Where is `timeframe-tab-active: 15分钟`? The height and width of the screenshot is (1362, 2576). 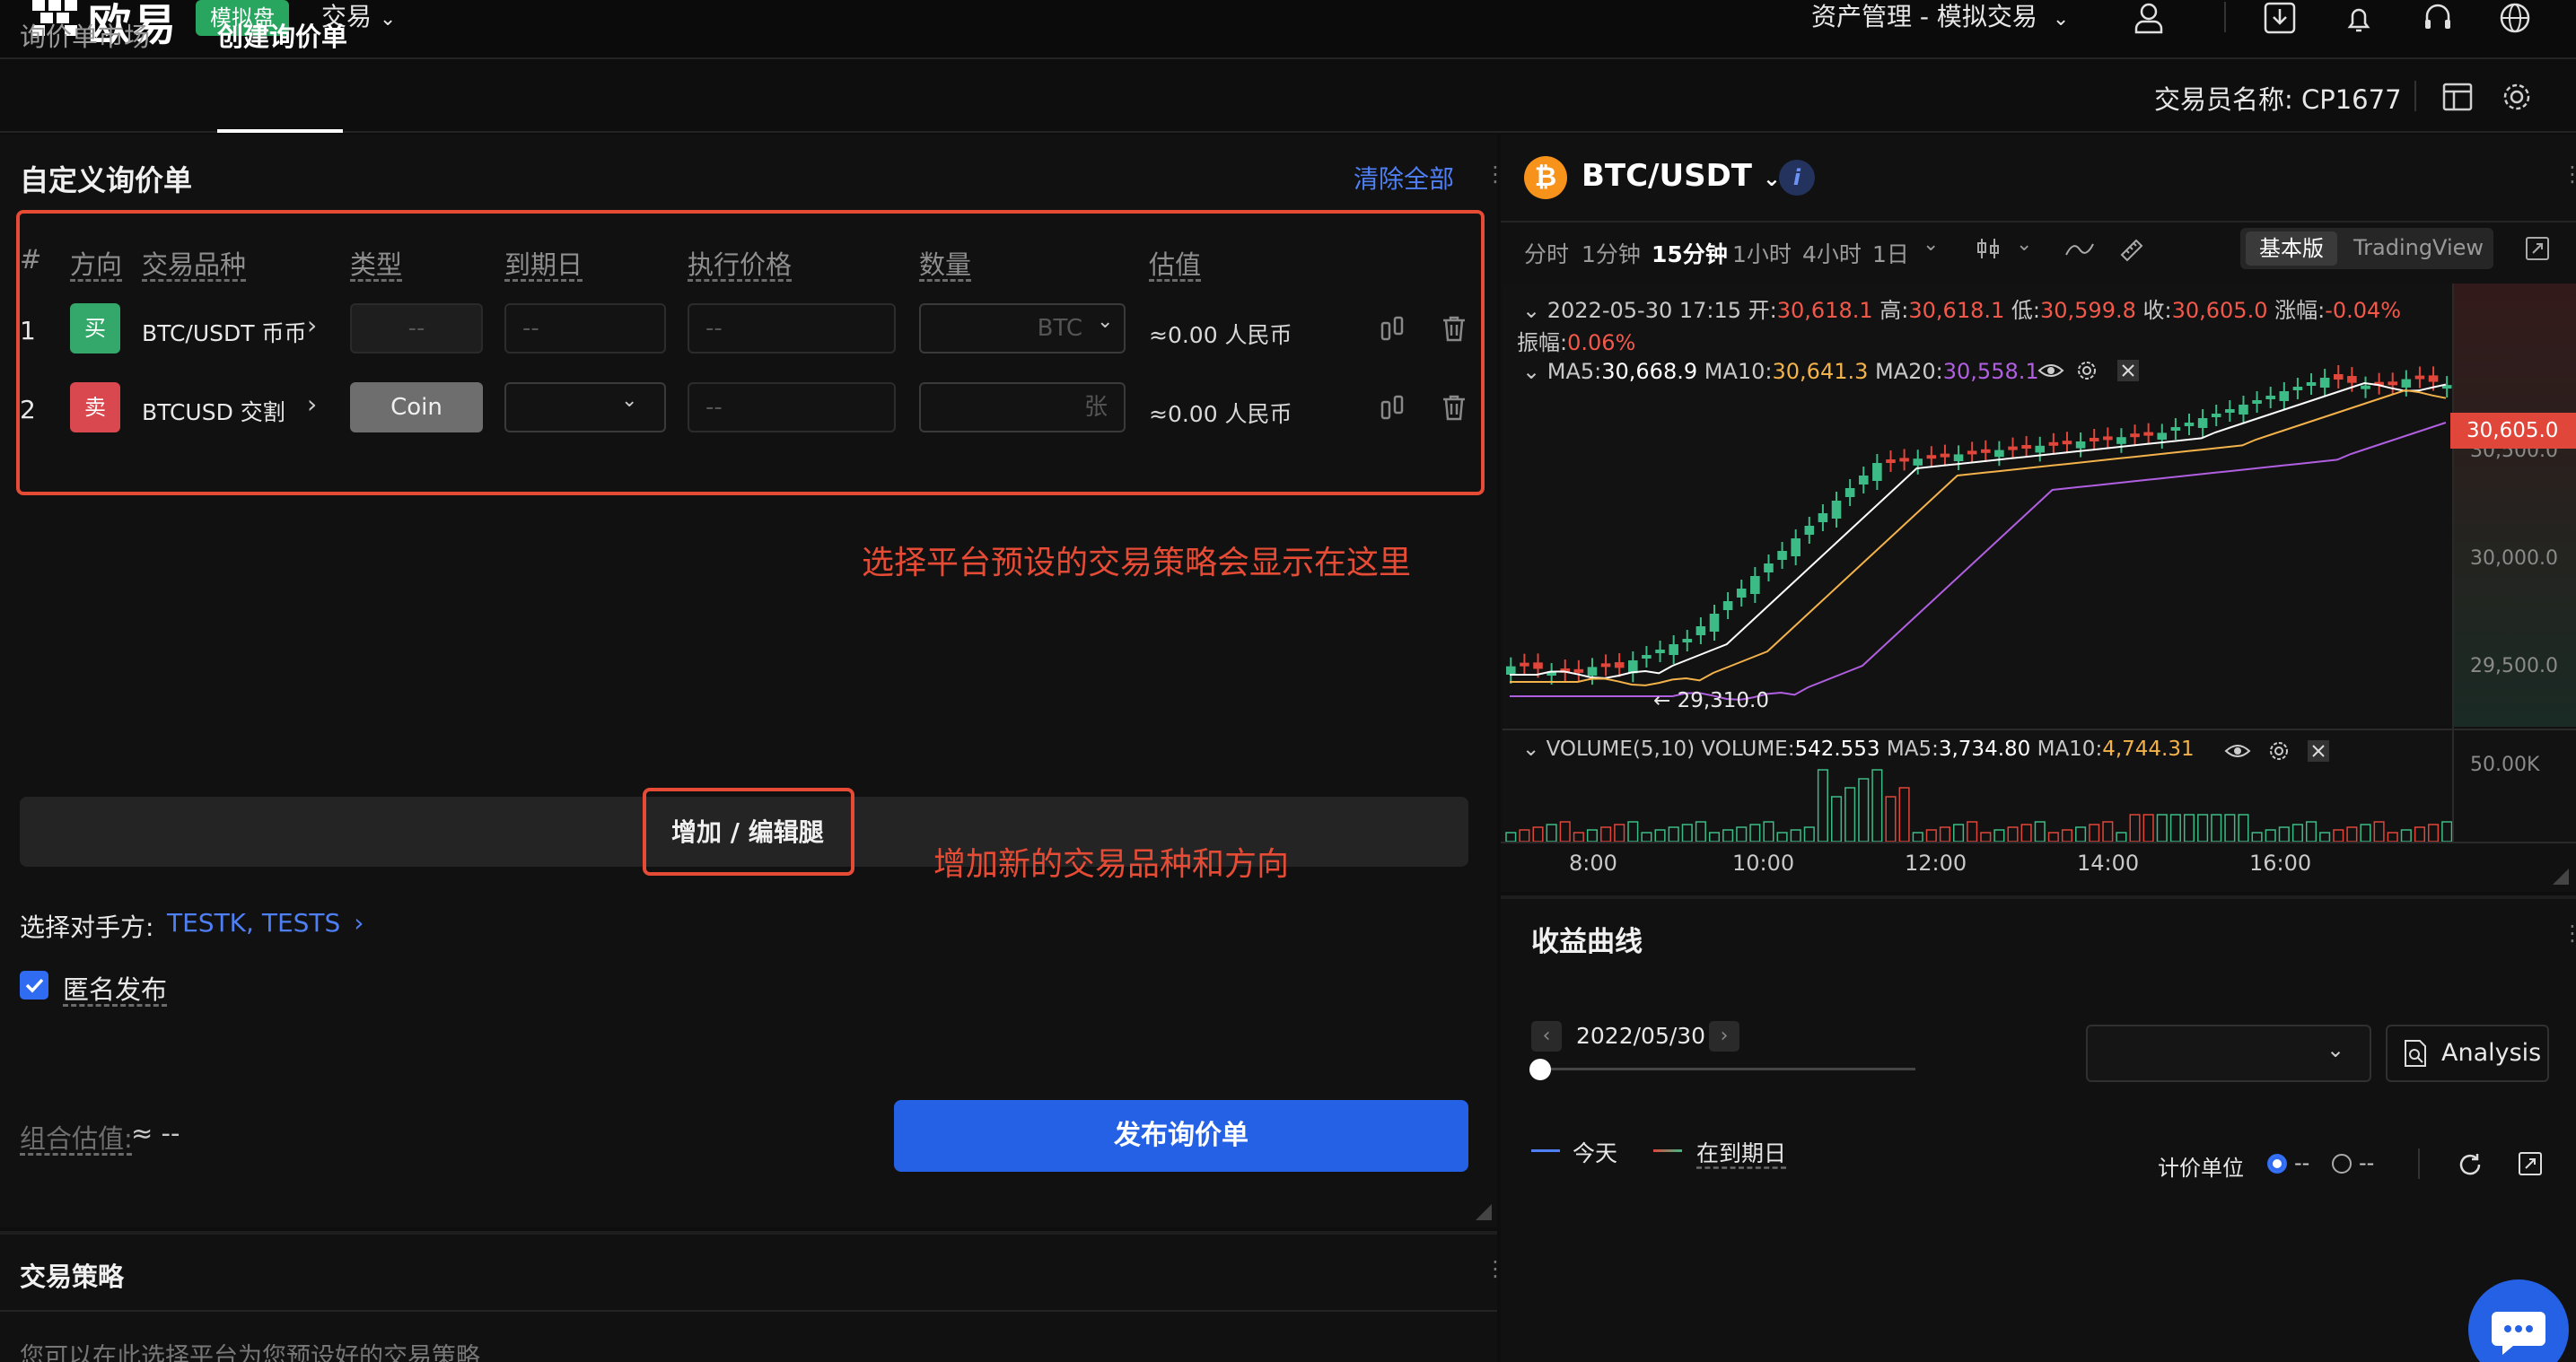
timeframe-tab-active: 15分钟 is located at coordinates (1690, 253).